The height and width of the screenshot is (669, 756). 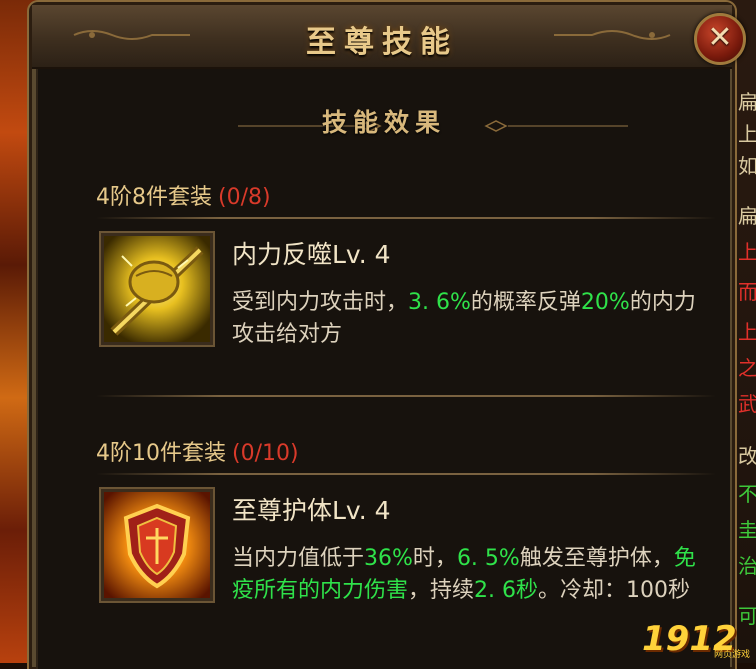 What do you see at coordinates (747, 166) in the screenshot?
I see `side-glyph: 如` at bounding box center [747, 166].